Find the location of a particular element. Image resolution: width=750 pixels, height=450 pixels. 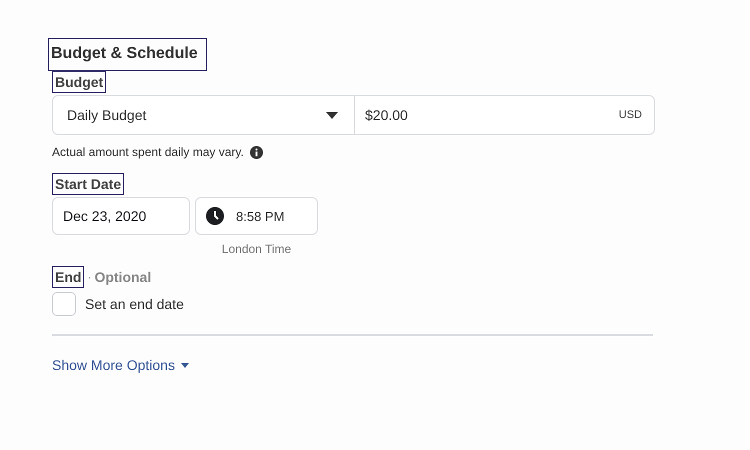

checkbox is located at coordinates (64, 304).